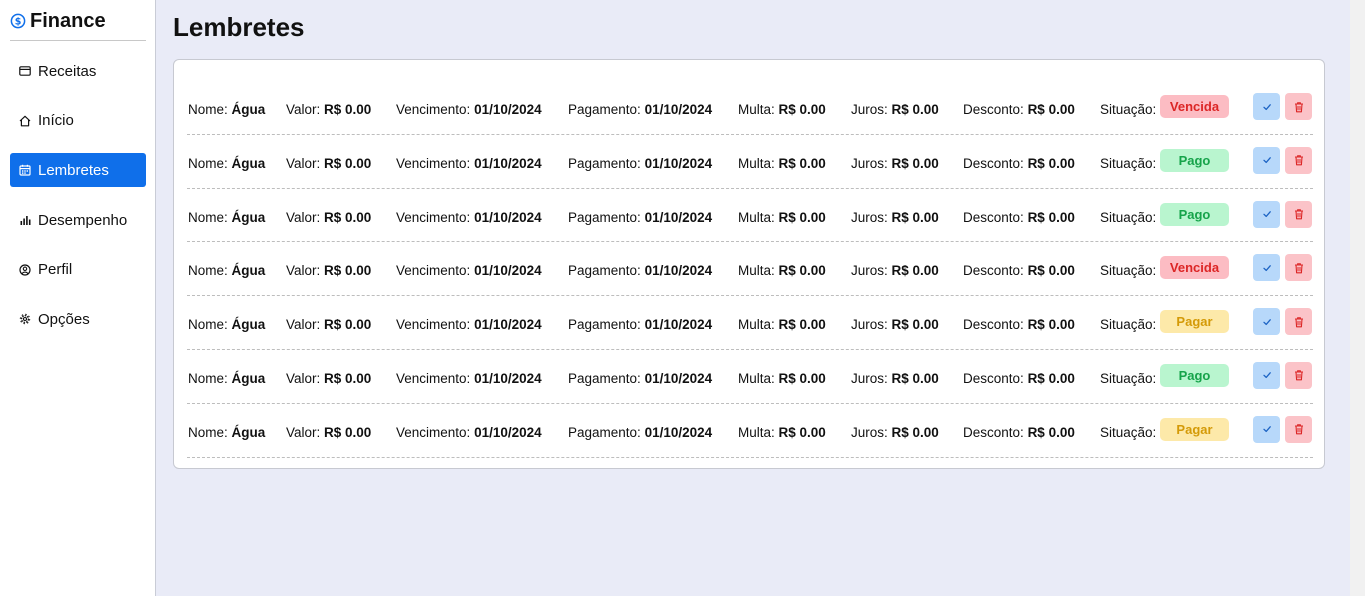 The height and width of the screenshot is (596, 1365). I want to click on sidebar-item-label: Receitas, so click(67, 71).